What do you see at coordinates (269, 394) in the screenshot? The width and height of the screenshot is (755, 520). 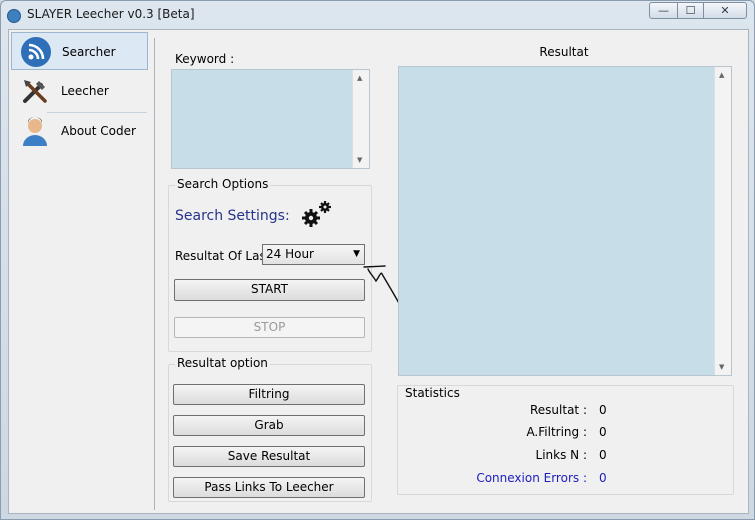 I see `filtring-button: Filtring` at bounding box center [269, 394].